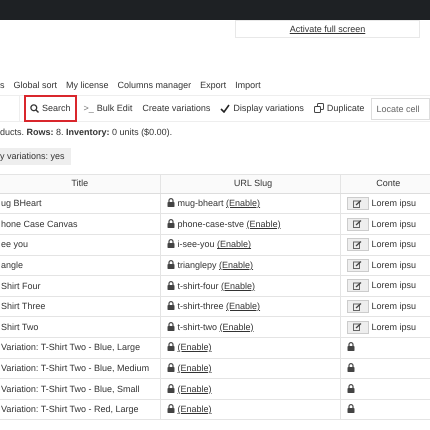 The height and width of the screenshot is (430, 430). I want to click on table-cell: ee you, so click(80, 245).